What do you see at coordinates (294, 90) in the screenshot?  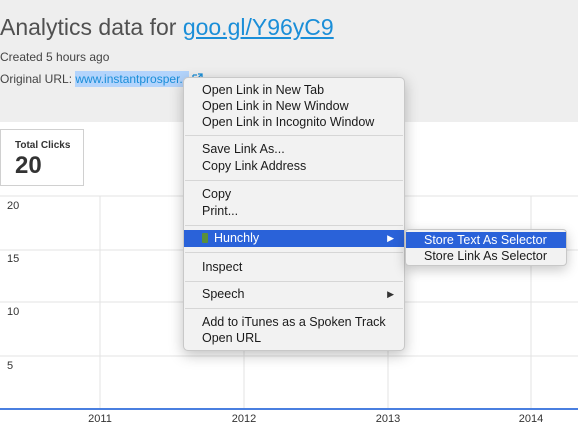 I see `menu-open-new-tab: Open Link in New Tab` at bounding box center [294, 90].